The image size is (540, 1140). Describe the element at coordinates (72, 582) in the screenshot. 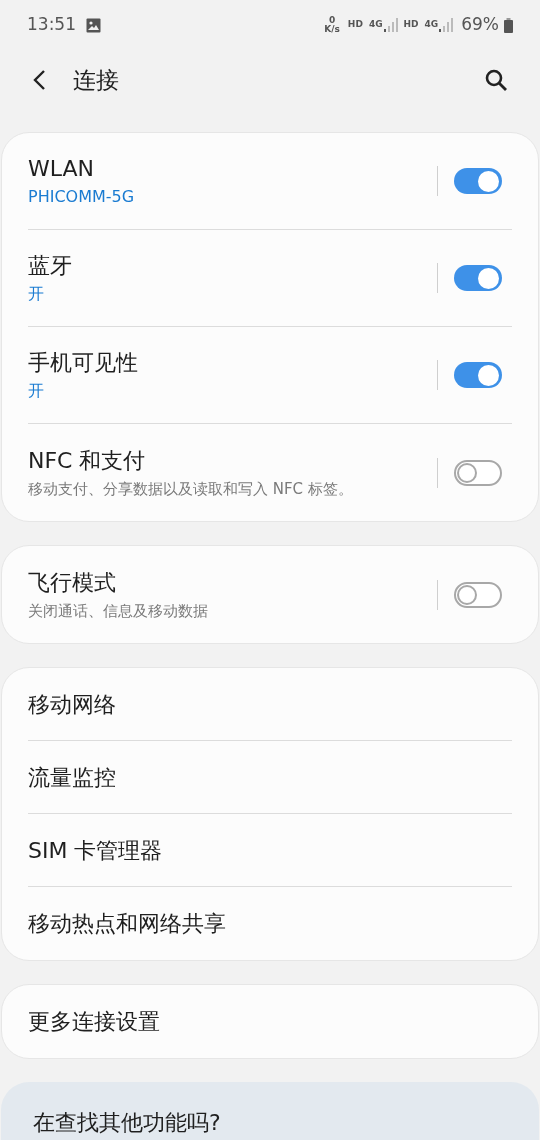

I see `setting-title: 飞行模式` at that location.